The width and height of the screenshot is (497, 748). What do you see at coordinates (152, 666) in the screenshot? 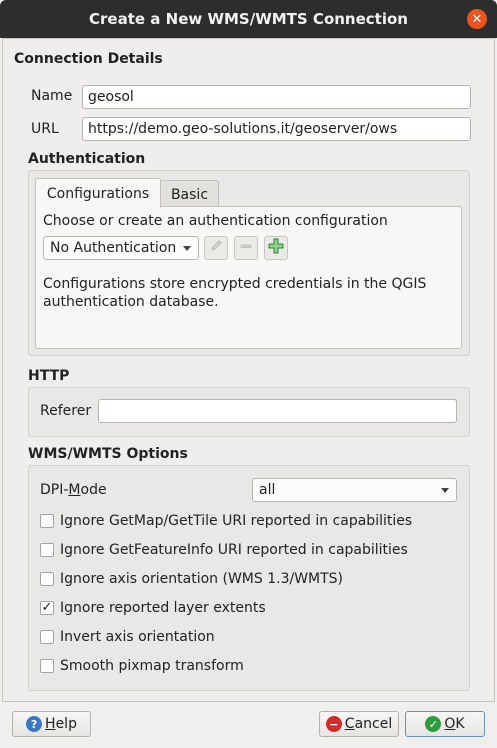
I see `checkbox-label: Smooth pixmap transform` at bounding box center [152, 666].